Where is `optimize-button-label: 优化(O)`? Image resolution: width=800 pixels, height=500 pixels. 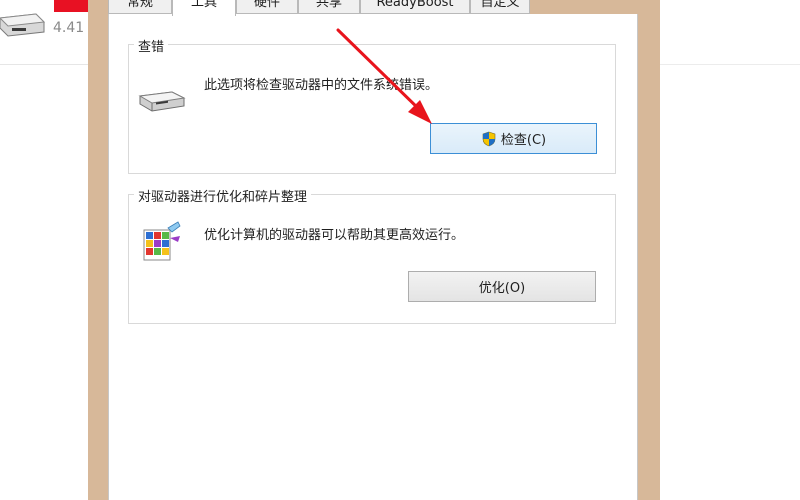
optimize-button-label: 优化(O) is located at coordinates (502, 288).